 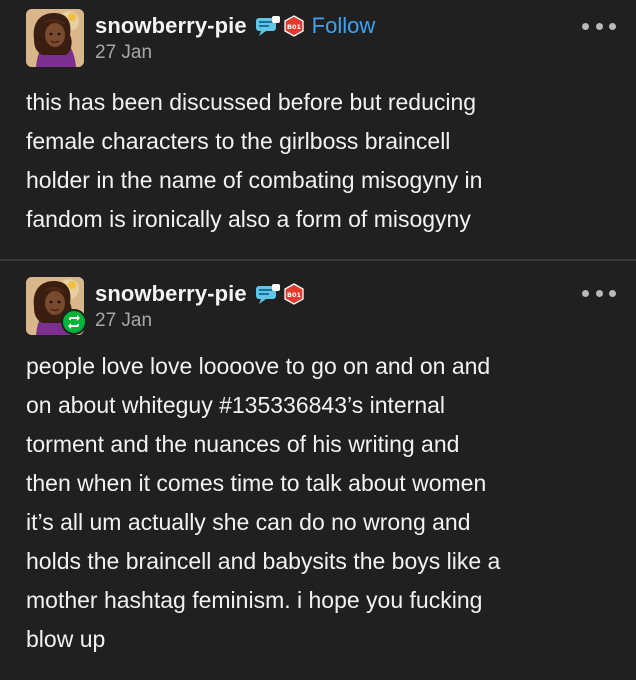 I want to click on post-text-line: on about whiteguy #135336843’s internal, so click(x=236, y=405).